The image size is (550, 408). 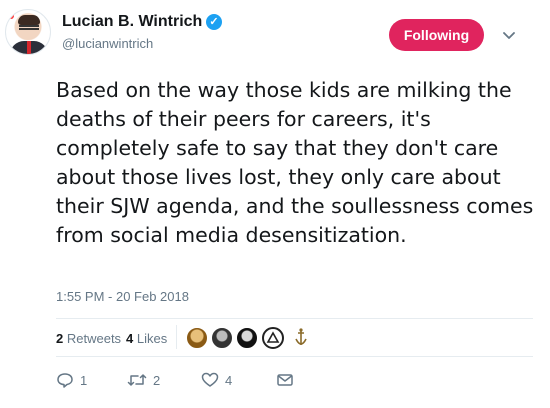 I want to click on retweet-icon, so click(x=137, y=380).